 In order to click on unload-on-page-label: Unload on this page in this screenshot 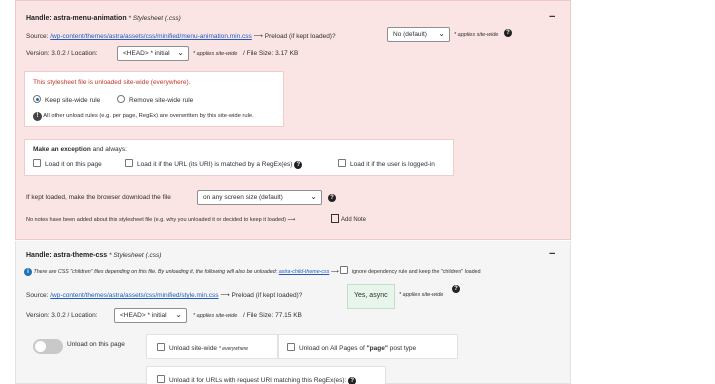, I will do `click(96, 344)`.